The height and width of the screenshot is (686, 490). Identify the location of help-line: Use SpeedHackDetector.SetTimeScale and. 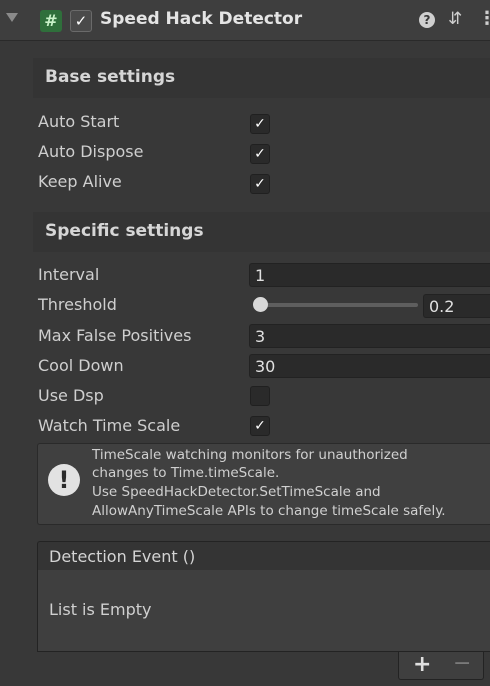
(236, 492).